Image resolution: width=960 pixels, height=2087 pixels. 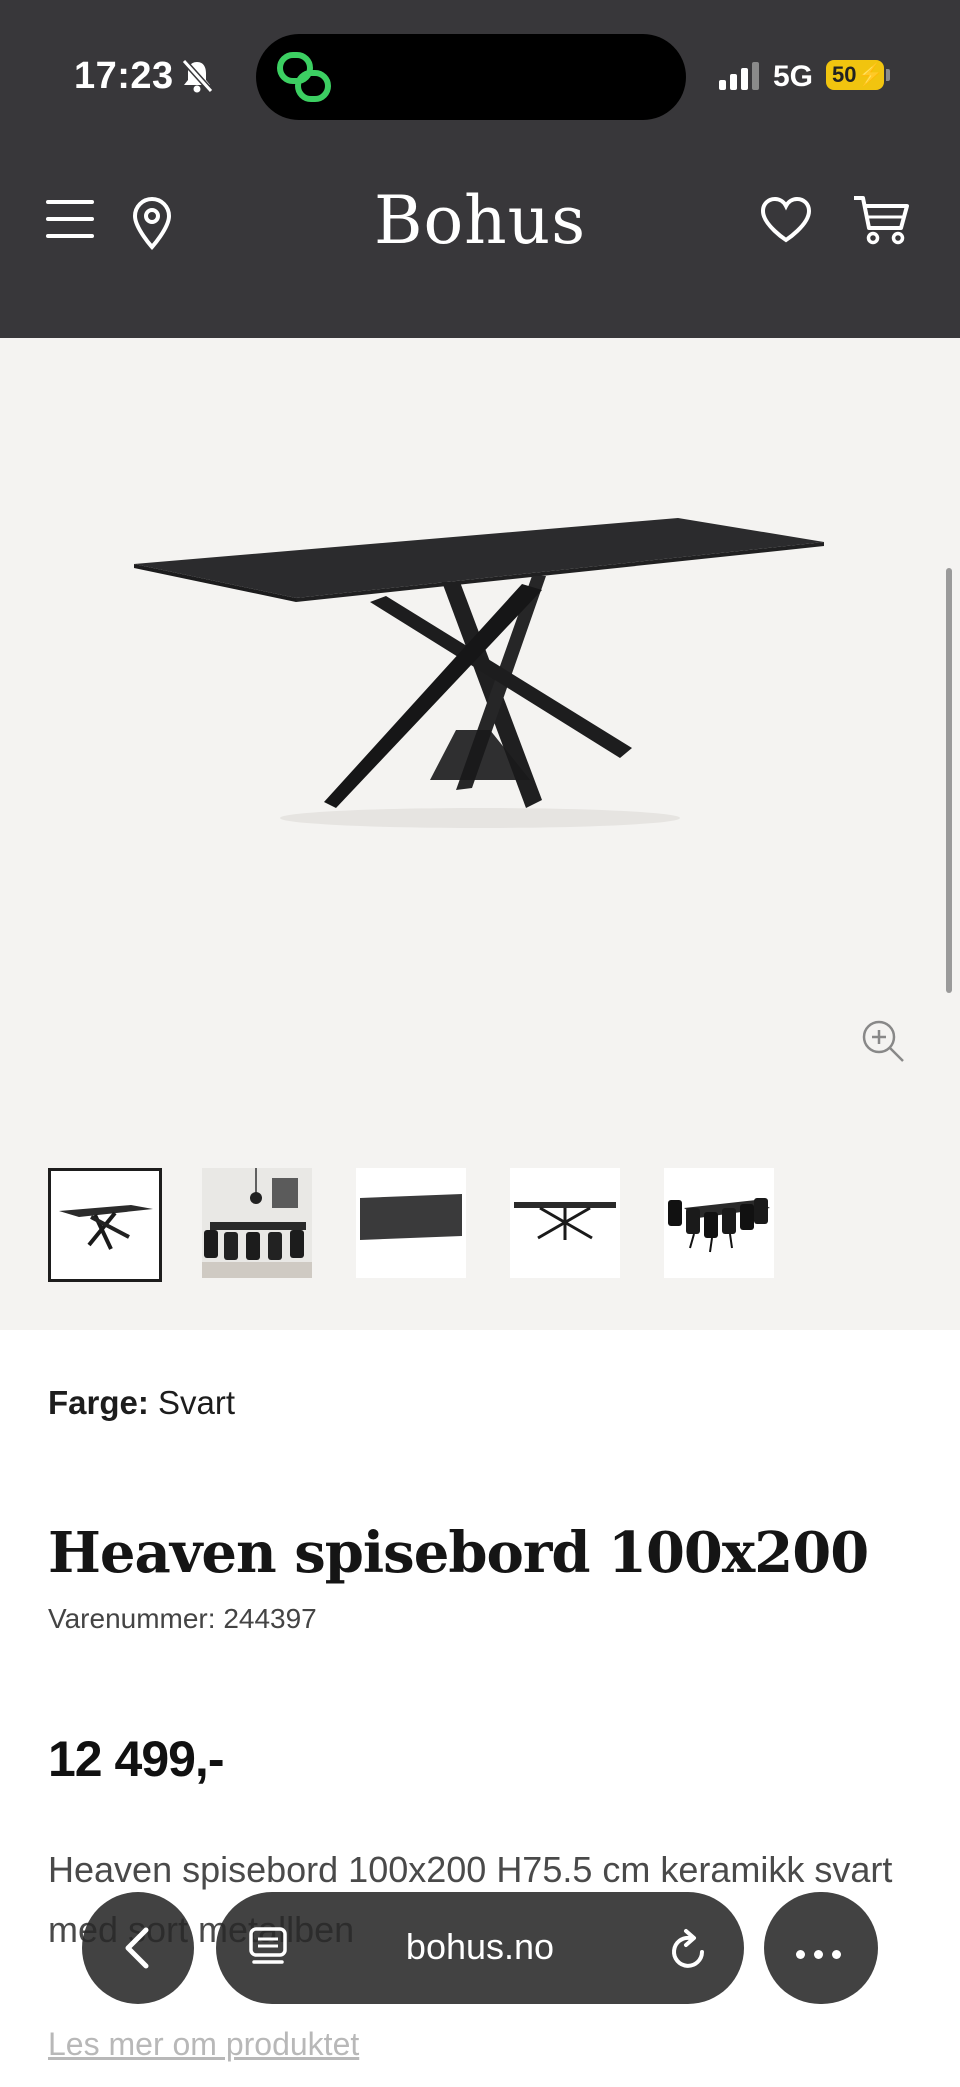 I want to click on status-bar: 17:23 5G 50⚡, so click(x=480, y=75).